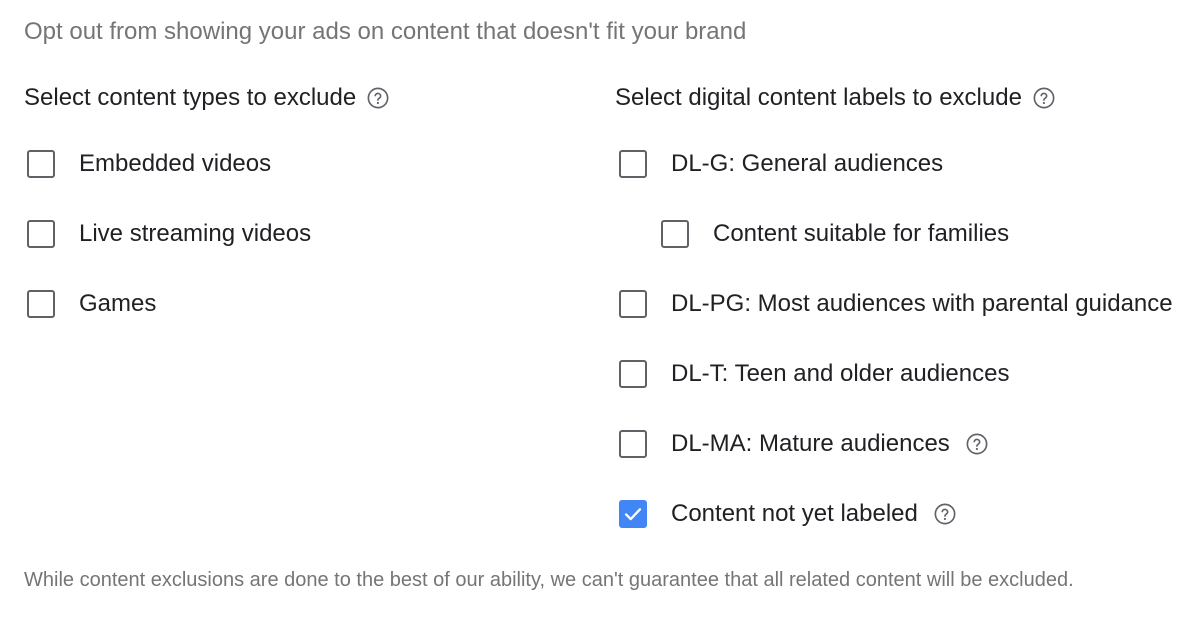 The height and width of the screenshot is (625, 1200). Describe the element at coordinates (195, 233) in the screenshot. I see `option-label: Live streaming videos` at that location.